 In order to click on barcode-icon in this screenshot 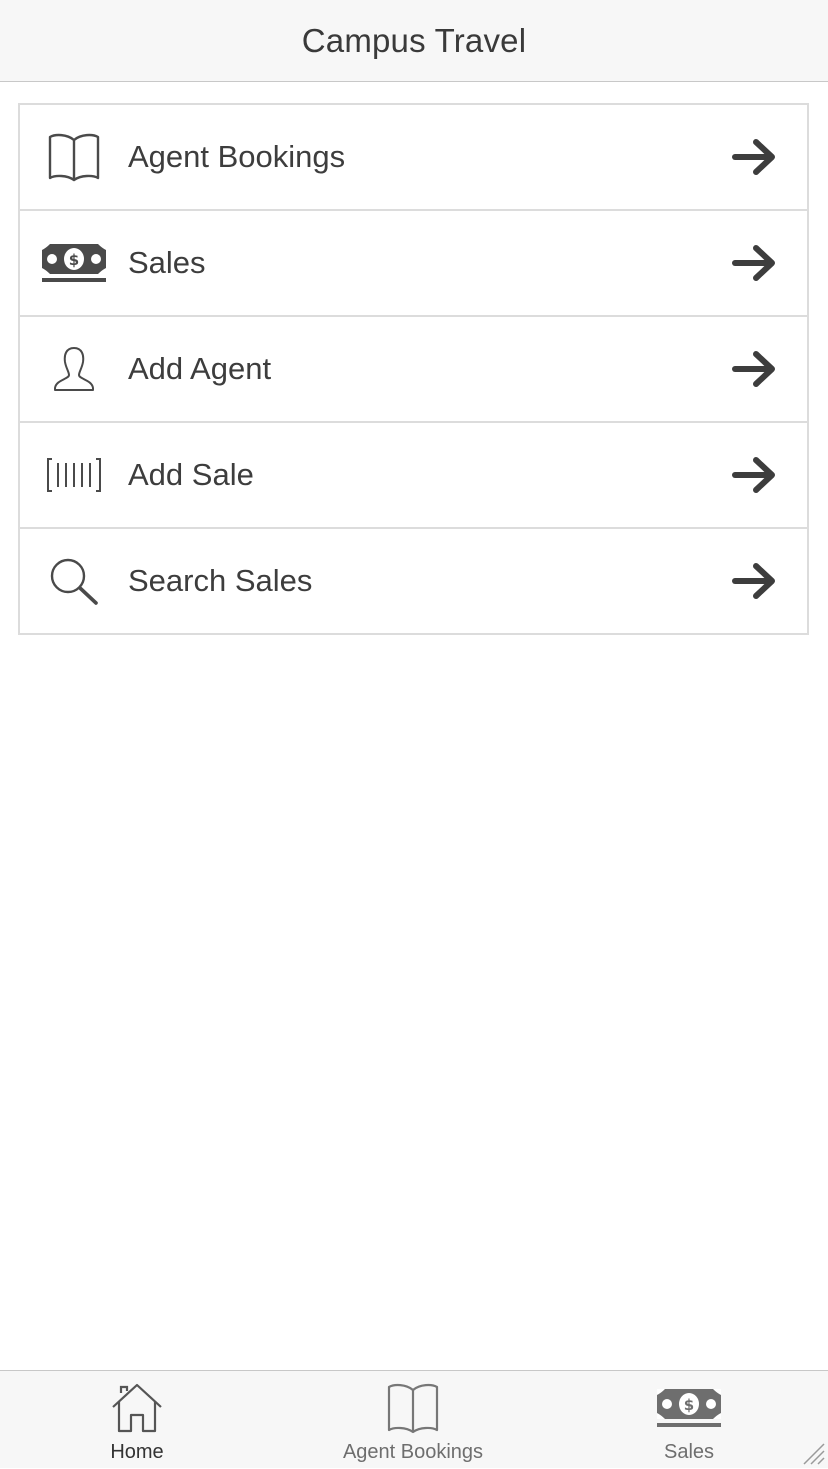, I will do `click(74, 475)`.